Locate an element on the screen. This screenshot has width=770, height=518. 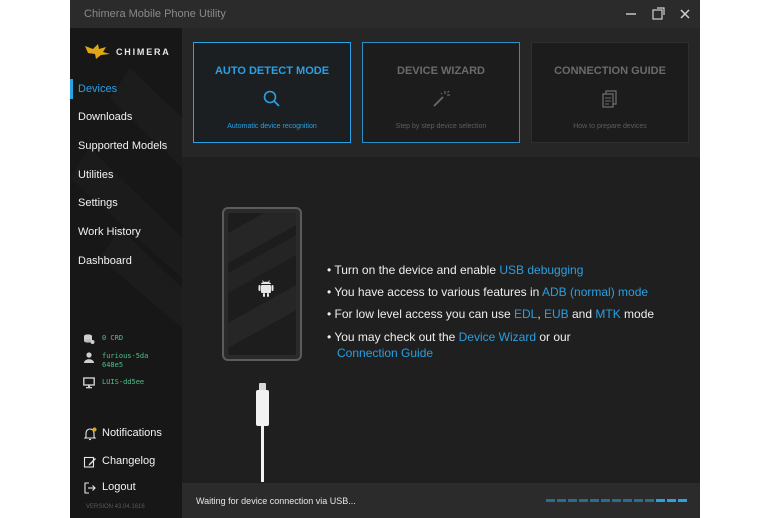
username-value: furious-5da 648e5 is located at coordinates (125, 360).